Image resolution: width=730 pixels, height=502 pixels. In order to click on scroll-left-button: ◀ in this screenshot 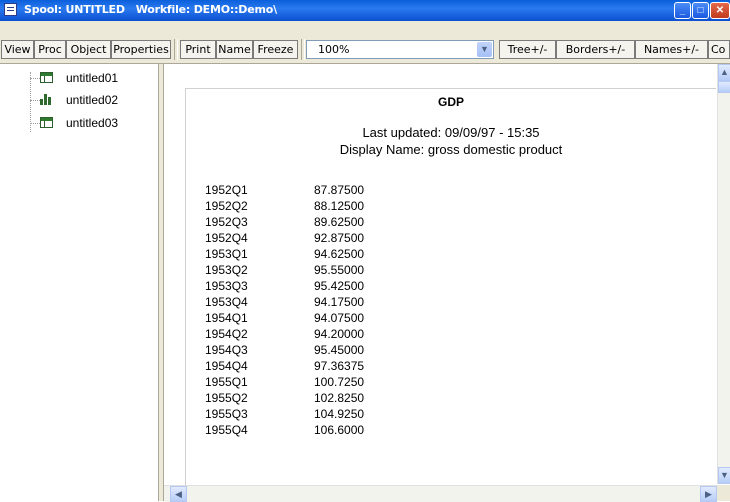, I will do `click(178, 494)`.